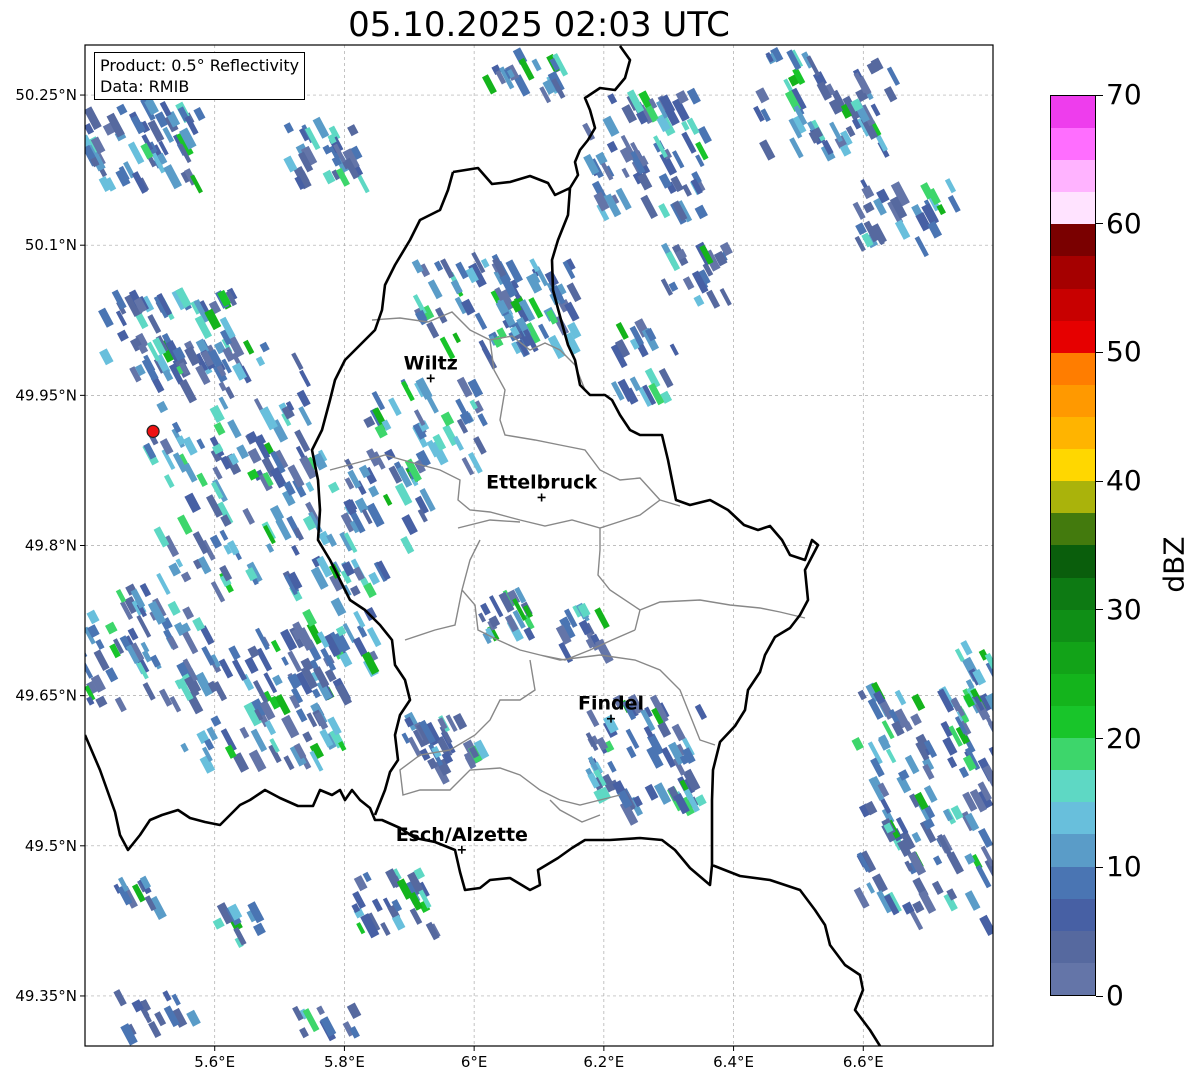 The width and height of the screenshot is (1184, 1081). Describe the element at coordinates (46, 996) in the screenshot. I see `lat-tick-label: 49.35°N` at that location.